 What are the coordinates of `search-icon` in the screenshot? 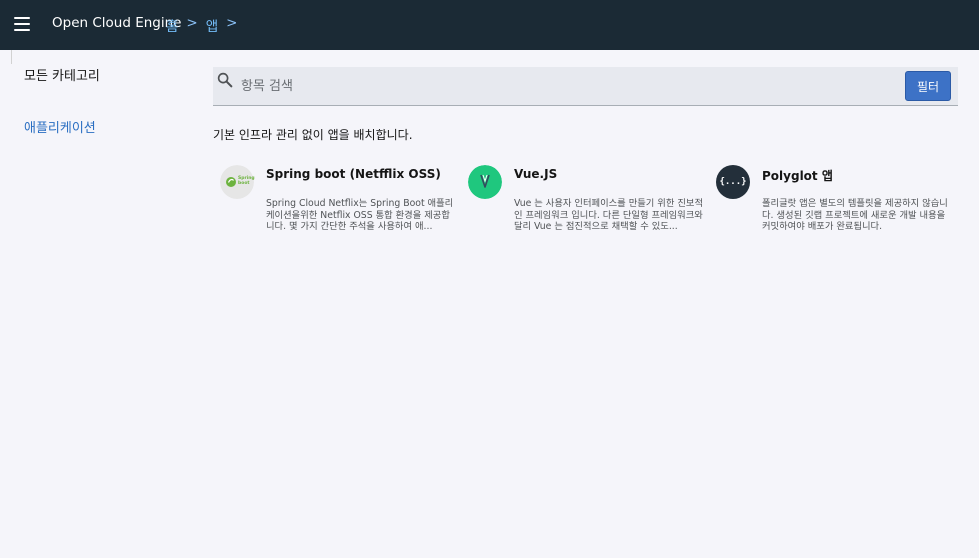 It's located at (225, 80).